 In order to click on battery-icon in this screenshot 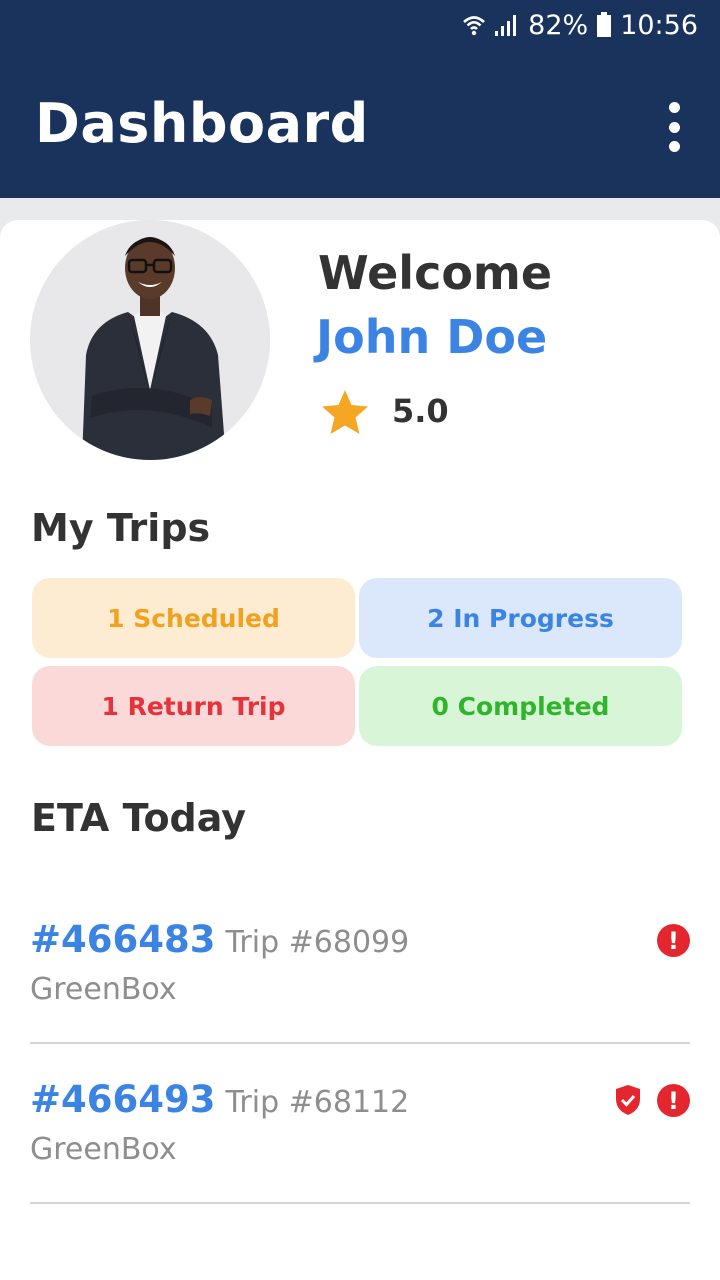, I will do `click(604, 24)`.